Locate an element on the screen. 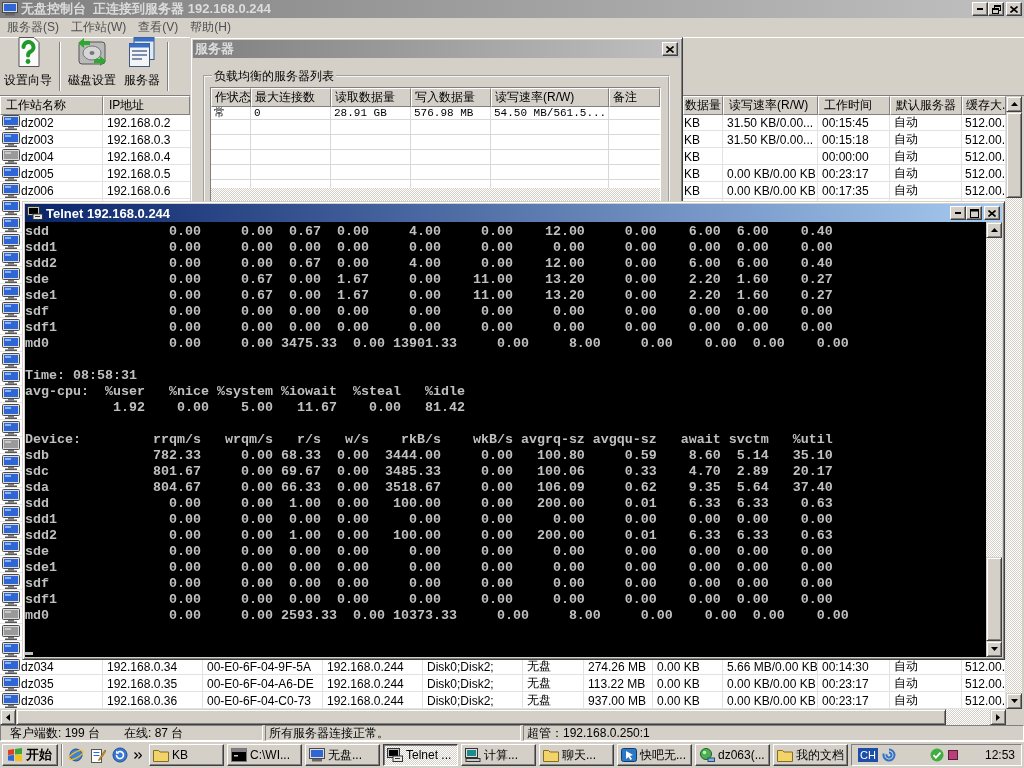 Image resolution: width=1024 pixels, height=768 pixels. column-header: 写入数据量 is located at coordinates (451, 97).